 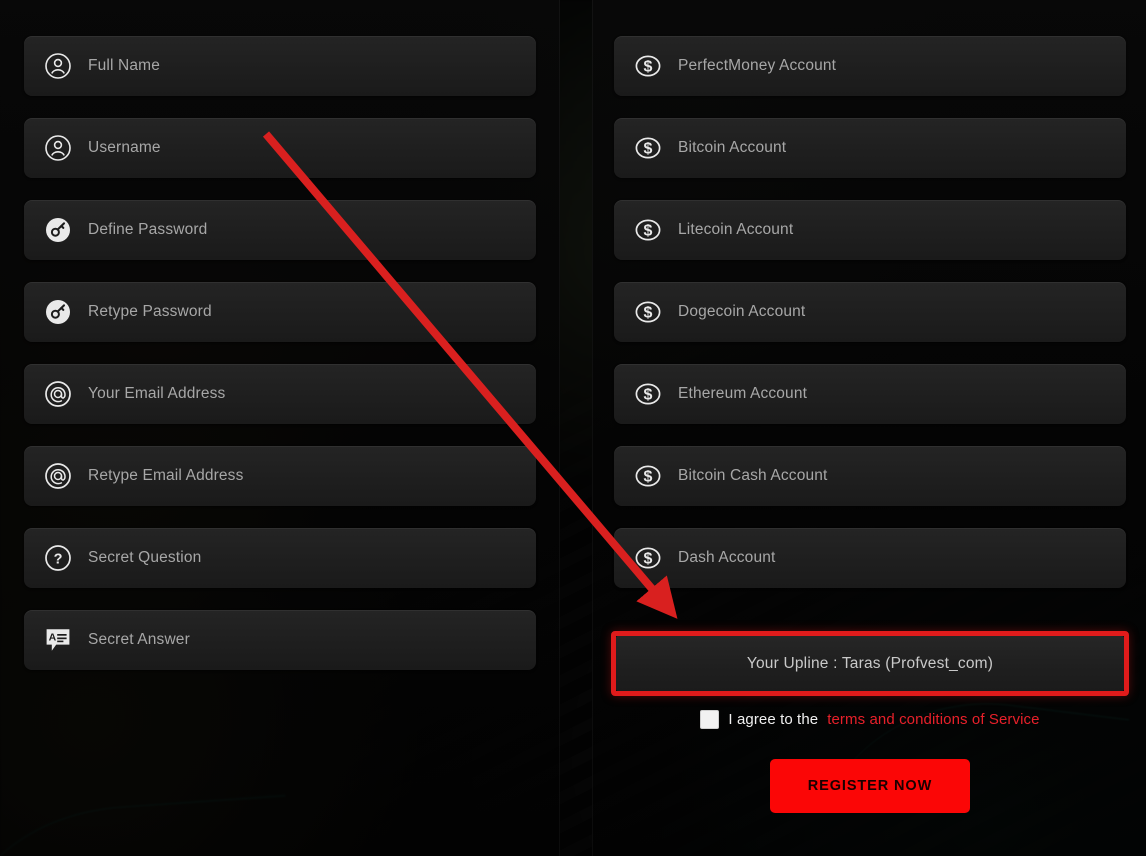 What do you see at coordinates (157, 393) in the screenshot?
I see `field-placeholder: Your Email Address` at bounding box center [157, 393].